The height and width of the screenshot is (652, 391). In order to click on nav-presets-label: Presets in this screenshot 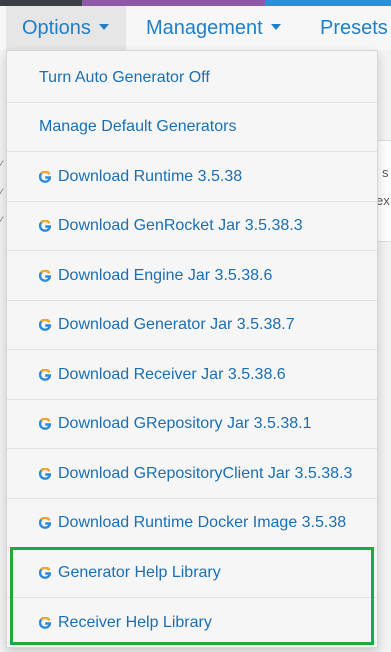, I will do `click(354, 28)`.